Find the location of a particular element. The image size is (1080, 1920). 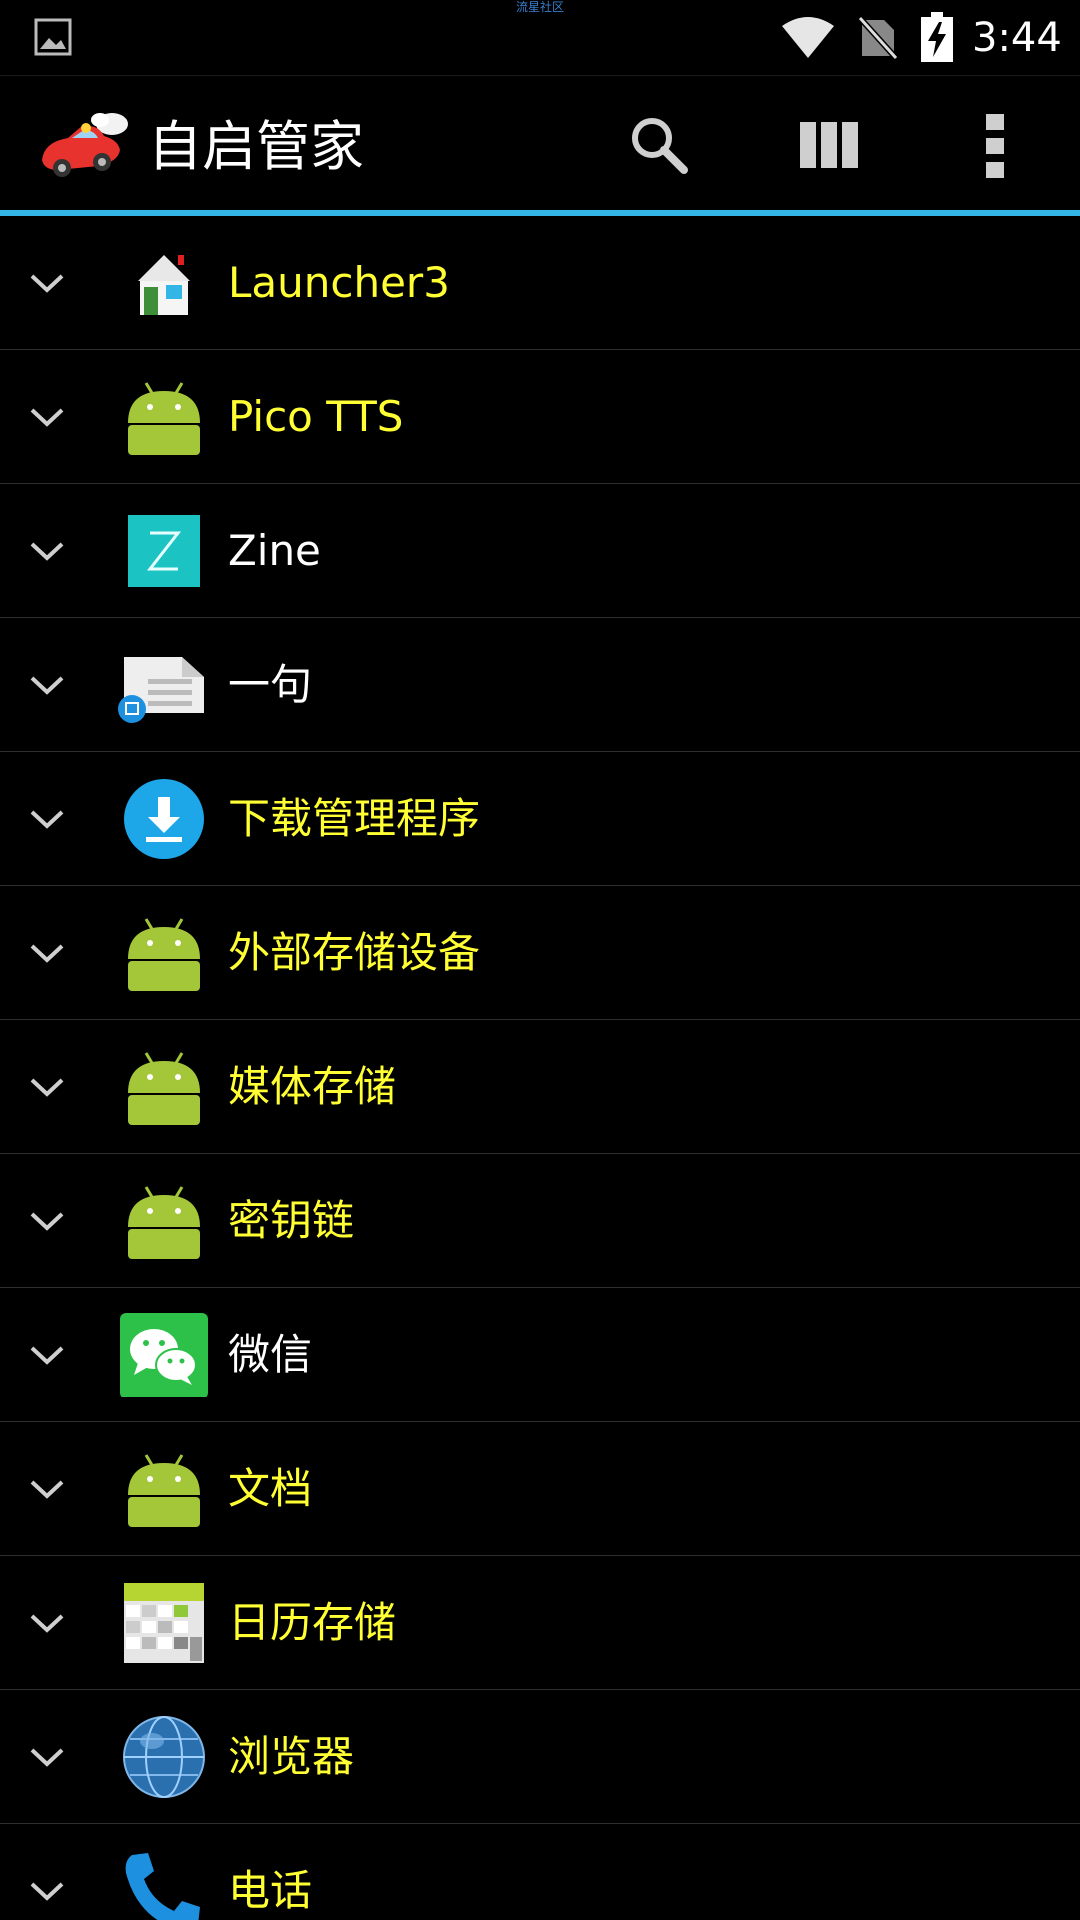

app-name: 微信 is located at coordinates (270, 1354).